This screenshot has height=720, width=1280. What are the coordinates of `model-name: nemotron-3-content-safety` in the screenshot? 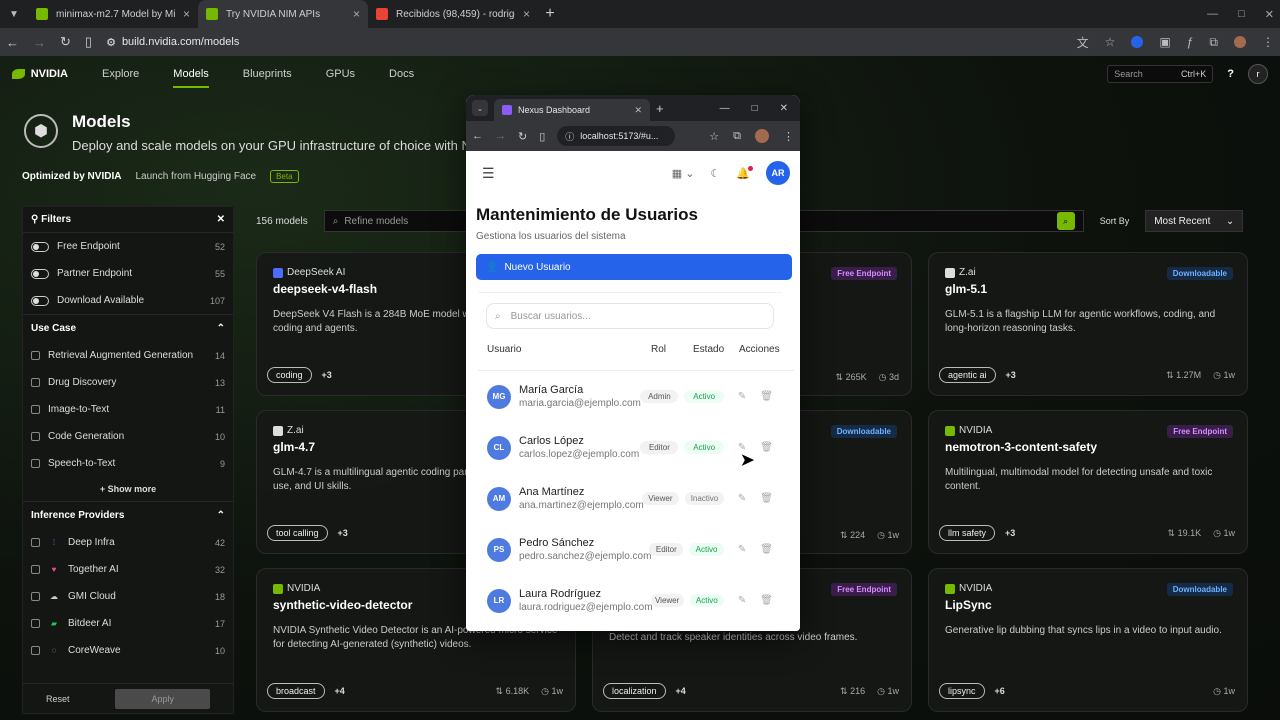 It's located at (1088, 447).